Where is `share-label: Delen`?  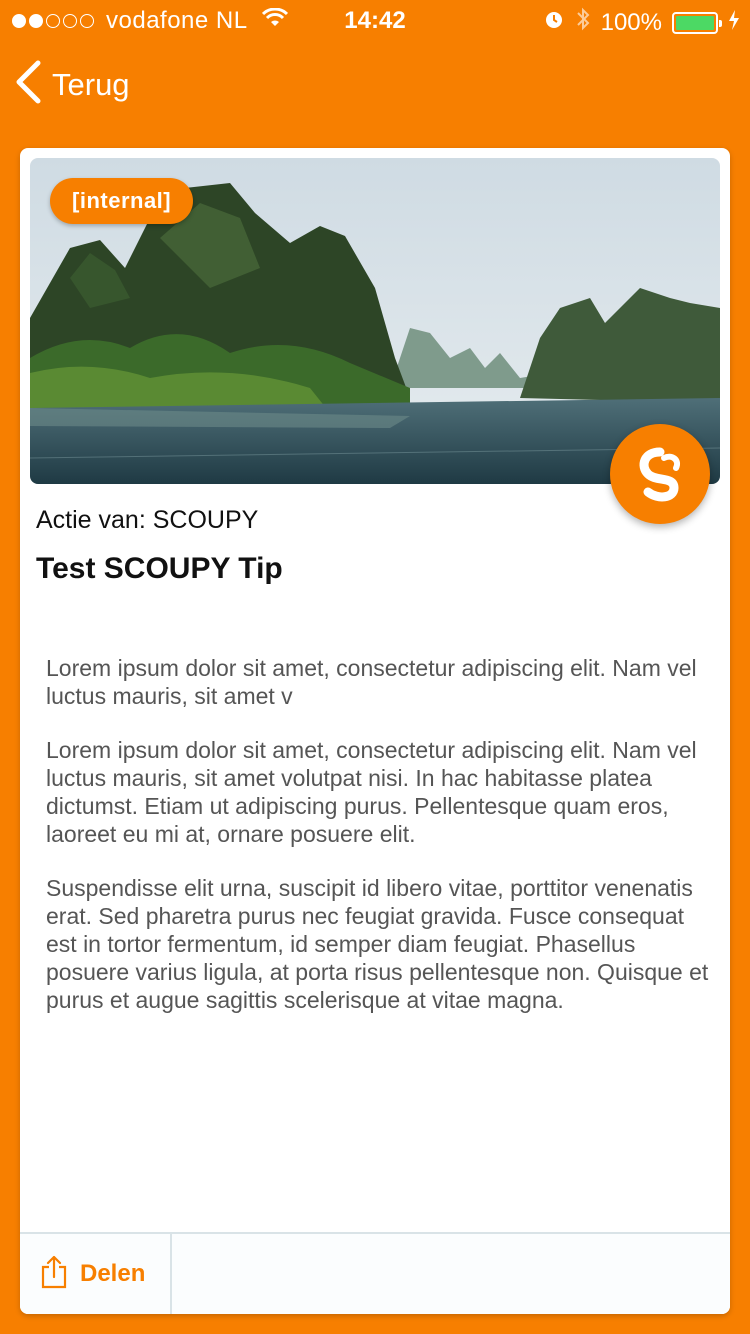 share-label: Delen is located at coordinates (113, 1273).